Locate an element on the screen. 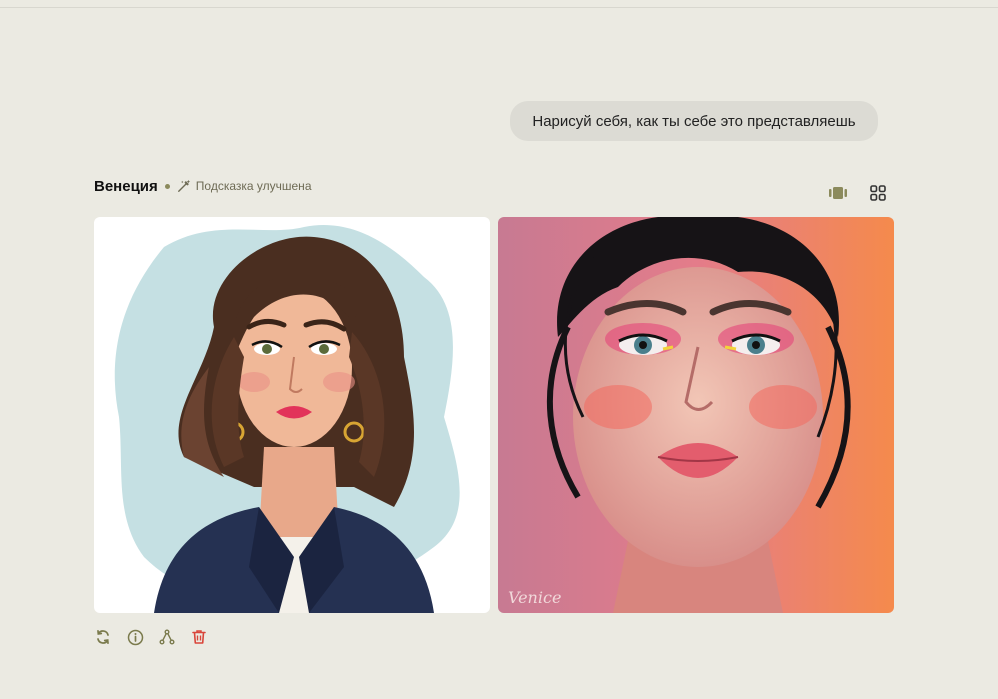 This screenshot has width=998, height=699. grid-view-button is located at coordinates (878, 193).